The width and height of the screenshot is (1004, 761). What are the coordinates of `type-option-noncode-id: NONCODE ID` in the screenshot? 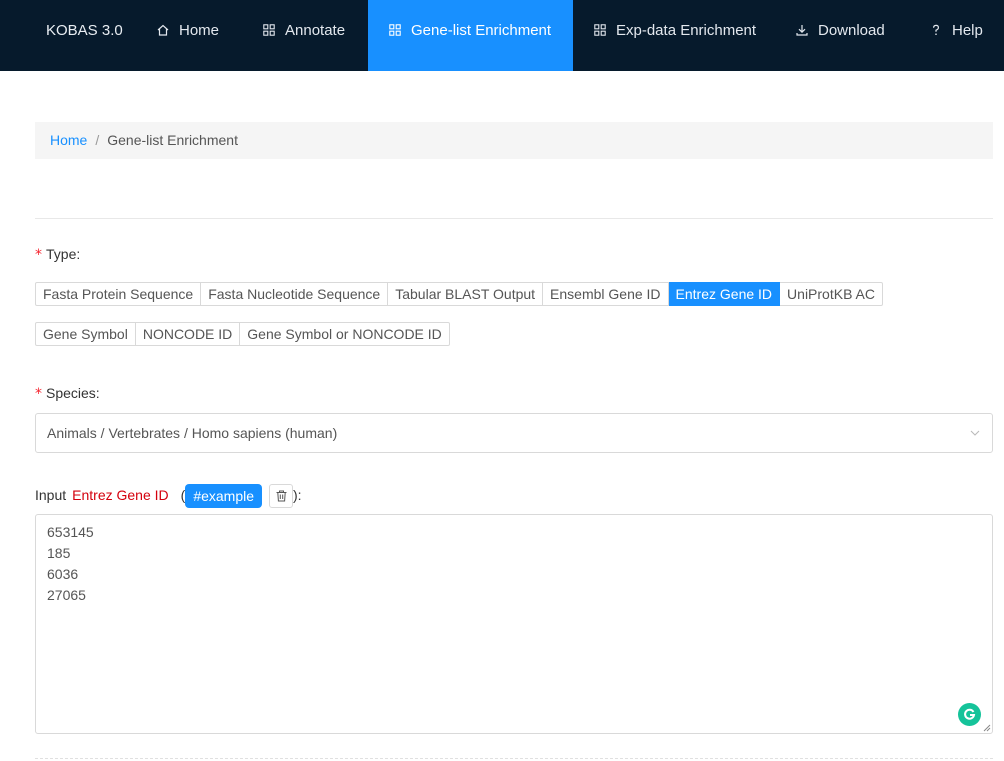 It's located at (188, 334).